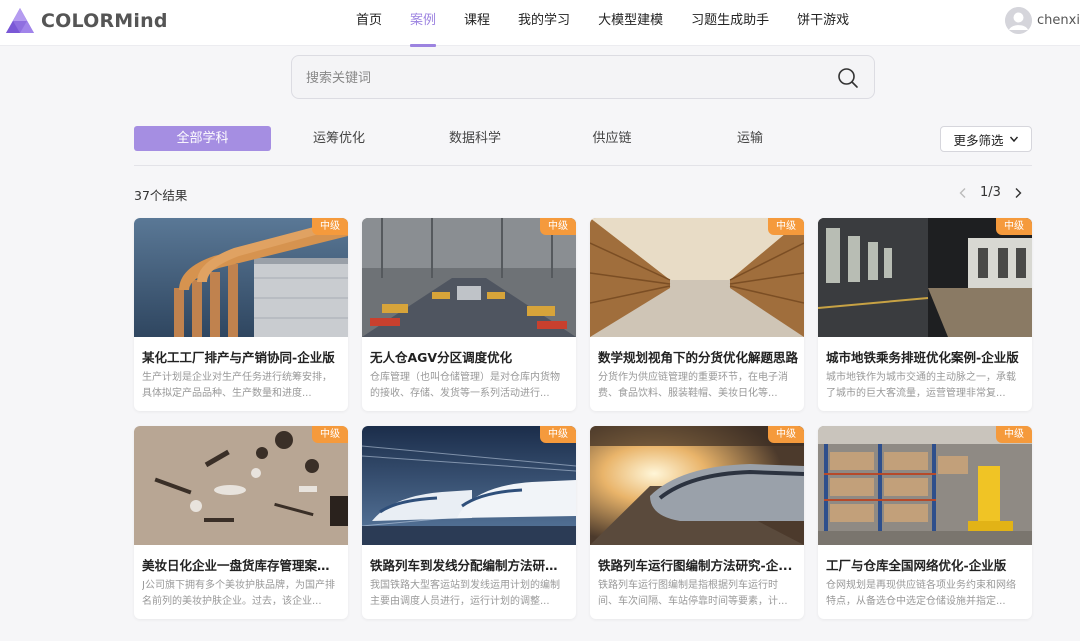 The width and height of the screenshot is (1080, 641). Describe the element at coordinates (441, 357) in the screenshot. I see `case-title: 无人仓AGV分区调度优化` at that location.